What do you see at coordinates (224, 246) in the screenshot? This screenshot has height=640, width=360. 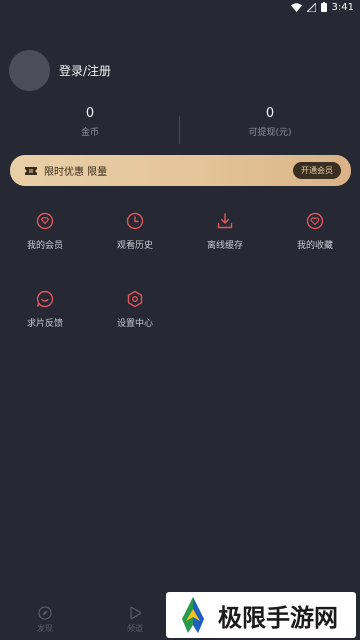 I see `menu-label: 离线缓存` at bounding box center [224, 246].